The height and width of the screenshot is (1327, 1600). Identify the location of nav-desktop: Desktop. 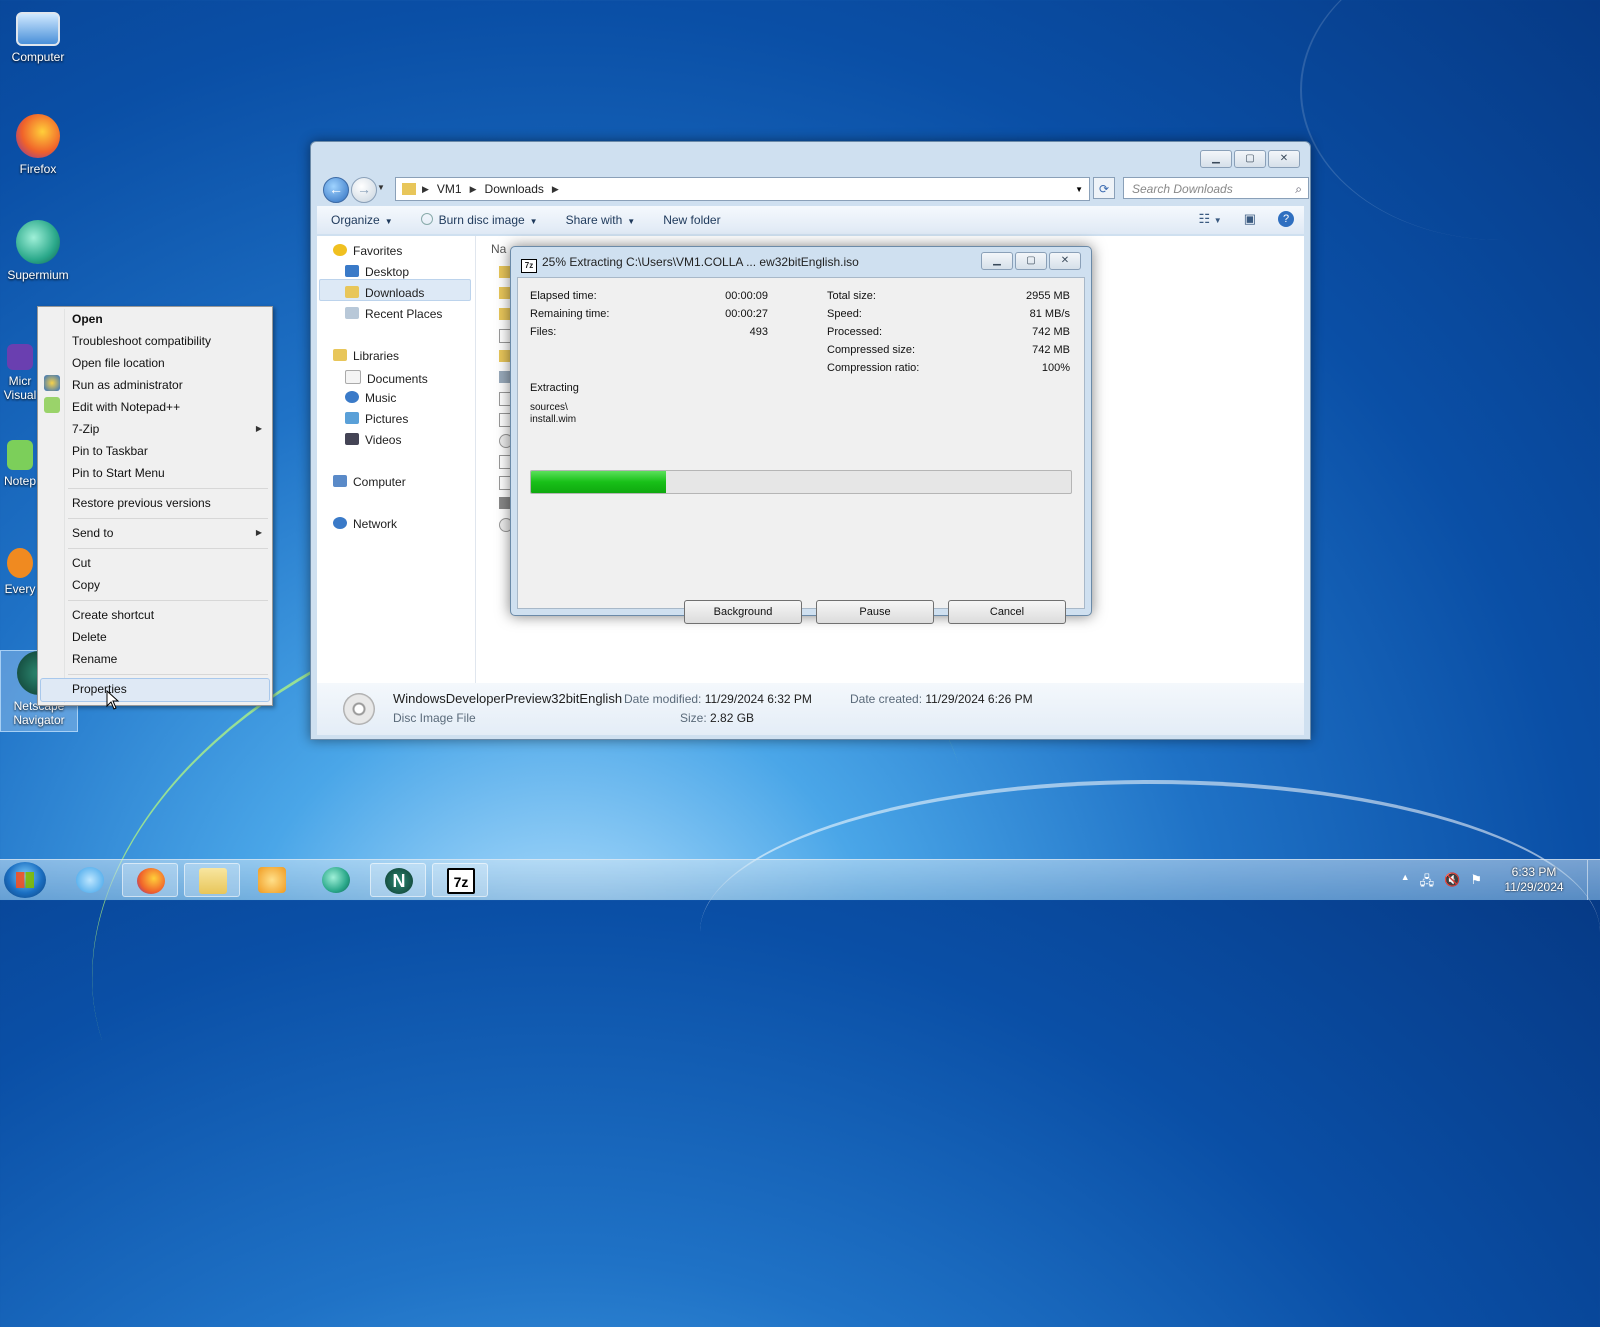
(377, 272).